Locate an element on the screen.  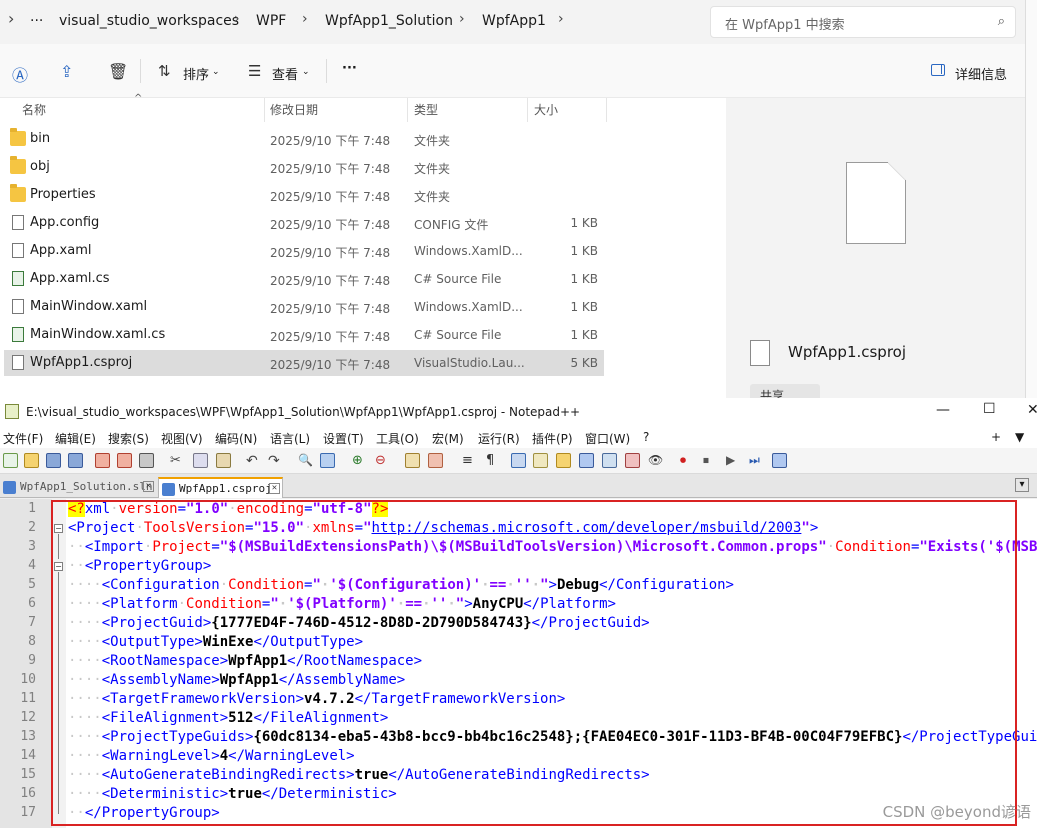
close-file-icon is located at coordinates (102, 460).